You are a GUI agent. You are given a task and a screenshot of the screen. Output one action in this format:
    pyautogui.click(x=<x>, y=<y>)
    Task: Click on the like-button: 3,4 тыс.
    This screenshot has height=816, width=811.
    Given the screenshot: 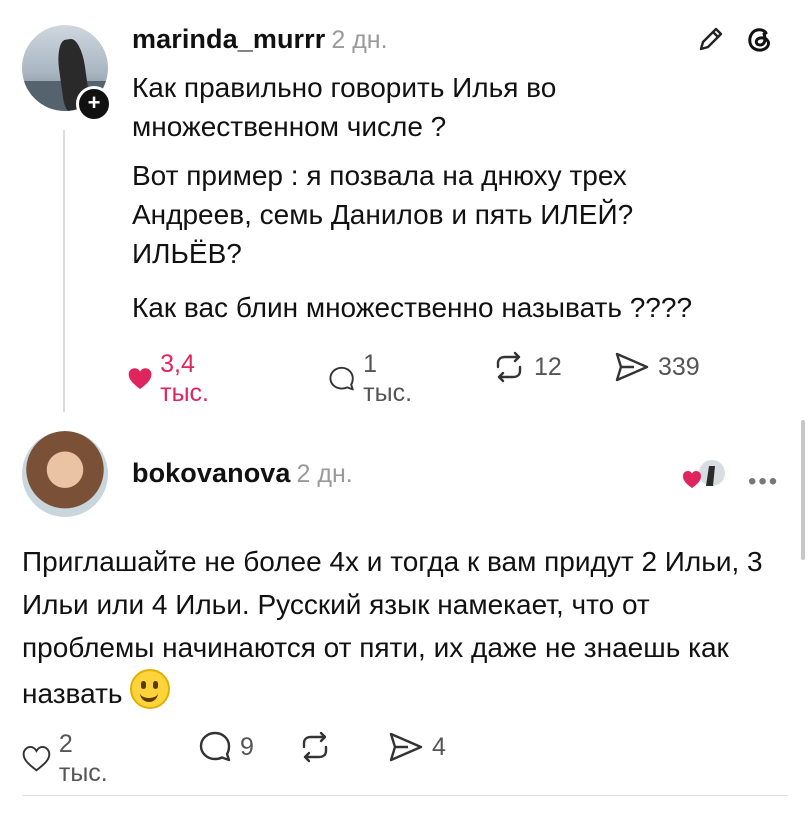 What is the action you would take?
    pyautogui.click(x=174, y=379)
    